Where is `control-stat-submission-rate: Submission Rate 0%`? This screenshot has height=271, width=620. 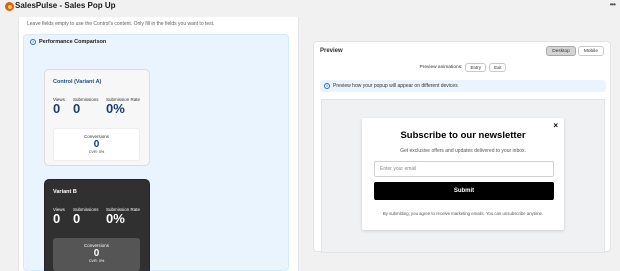 control-stat-submission-rate: Submission Rate 0% is located at coordinates (123, 106).